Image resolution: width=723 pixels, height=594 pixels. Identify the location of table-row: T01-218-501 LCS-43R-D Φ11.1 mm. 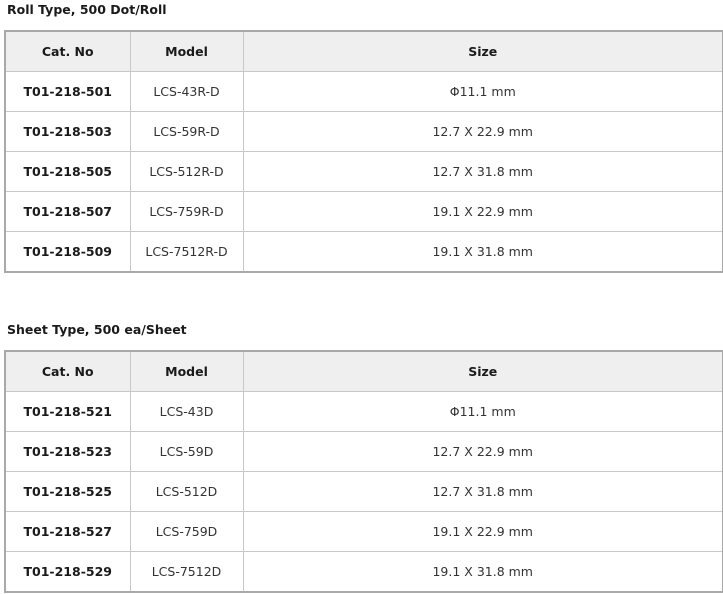
(363, 91).